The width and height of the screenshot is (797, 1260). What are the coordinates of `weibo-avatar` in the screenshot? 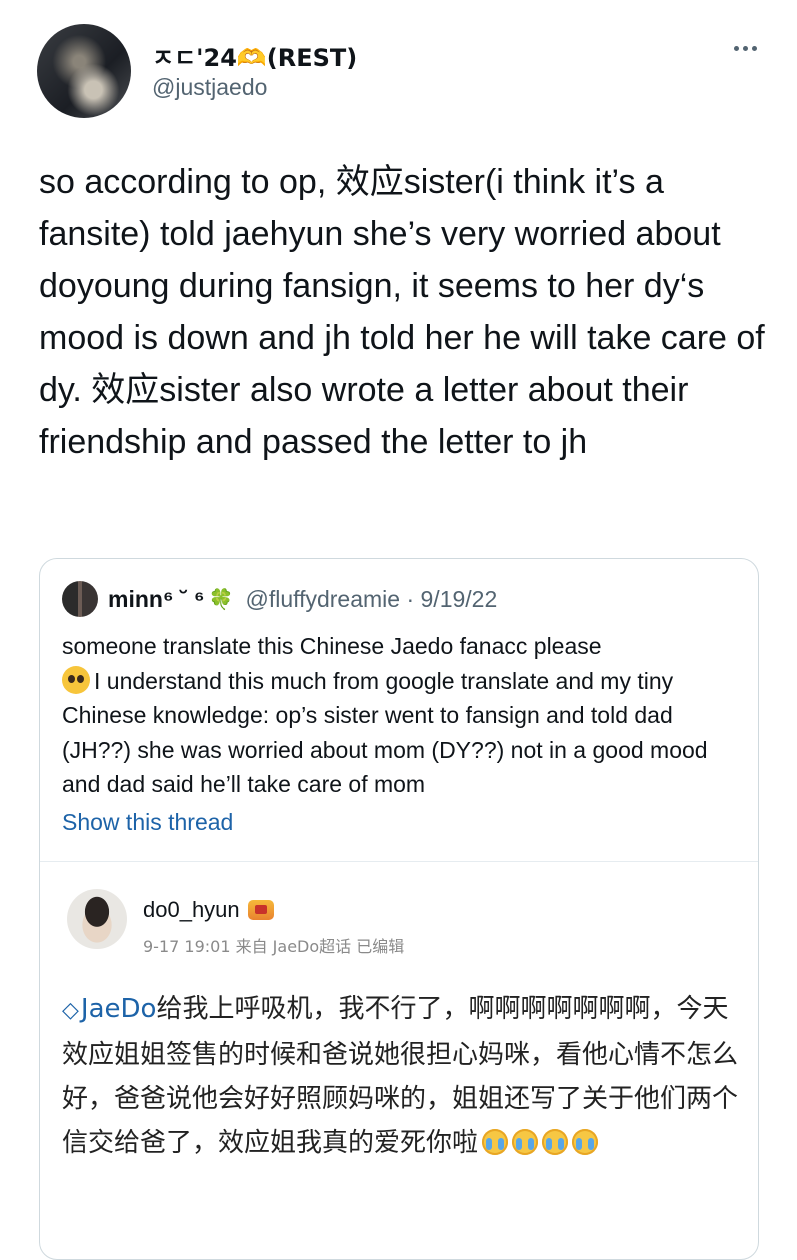 It's located at (97, 919).